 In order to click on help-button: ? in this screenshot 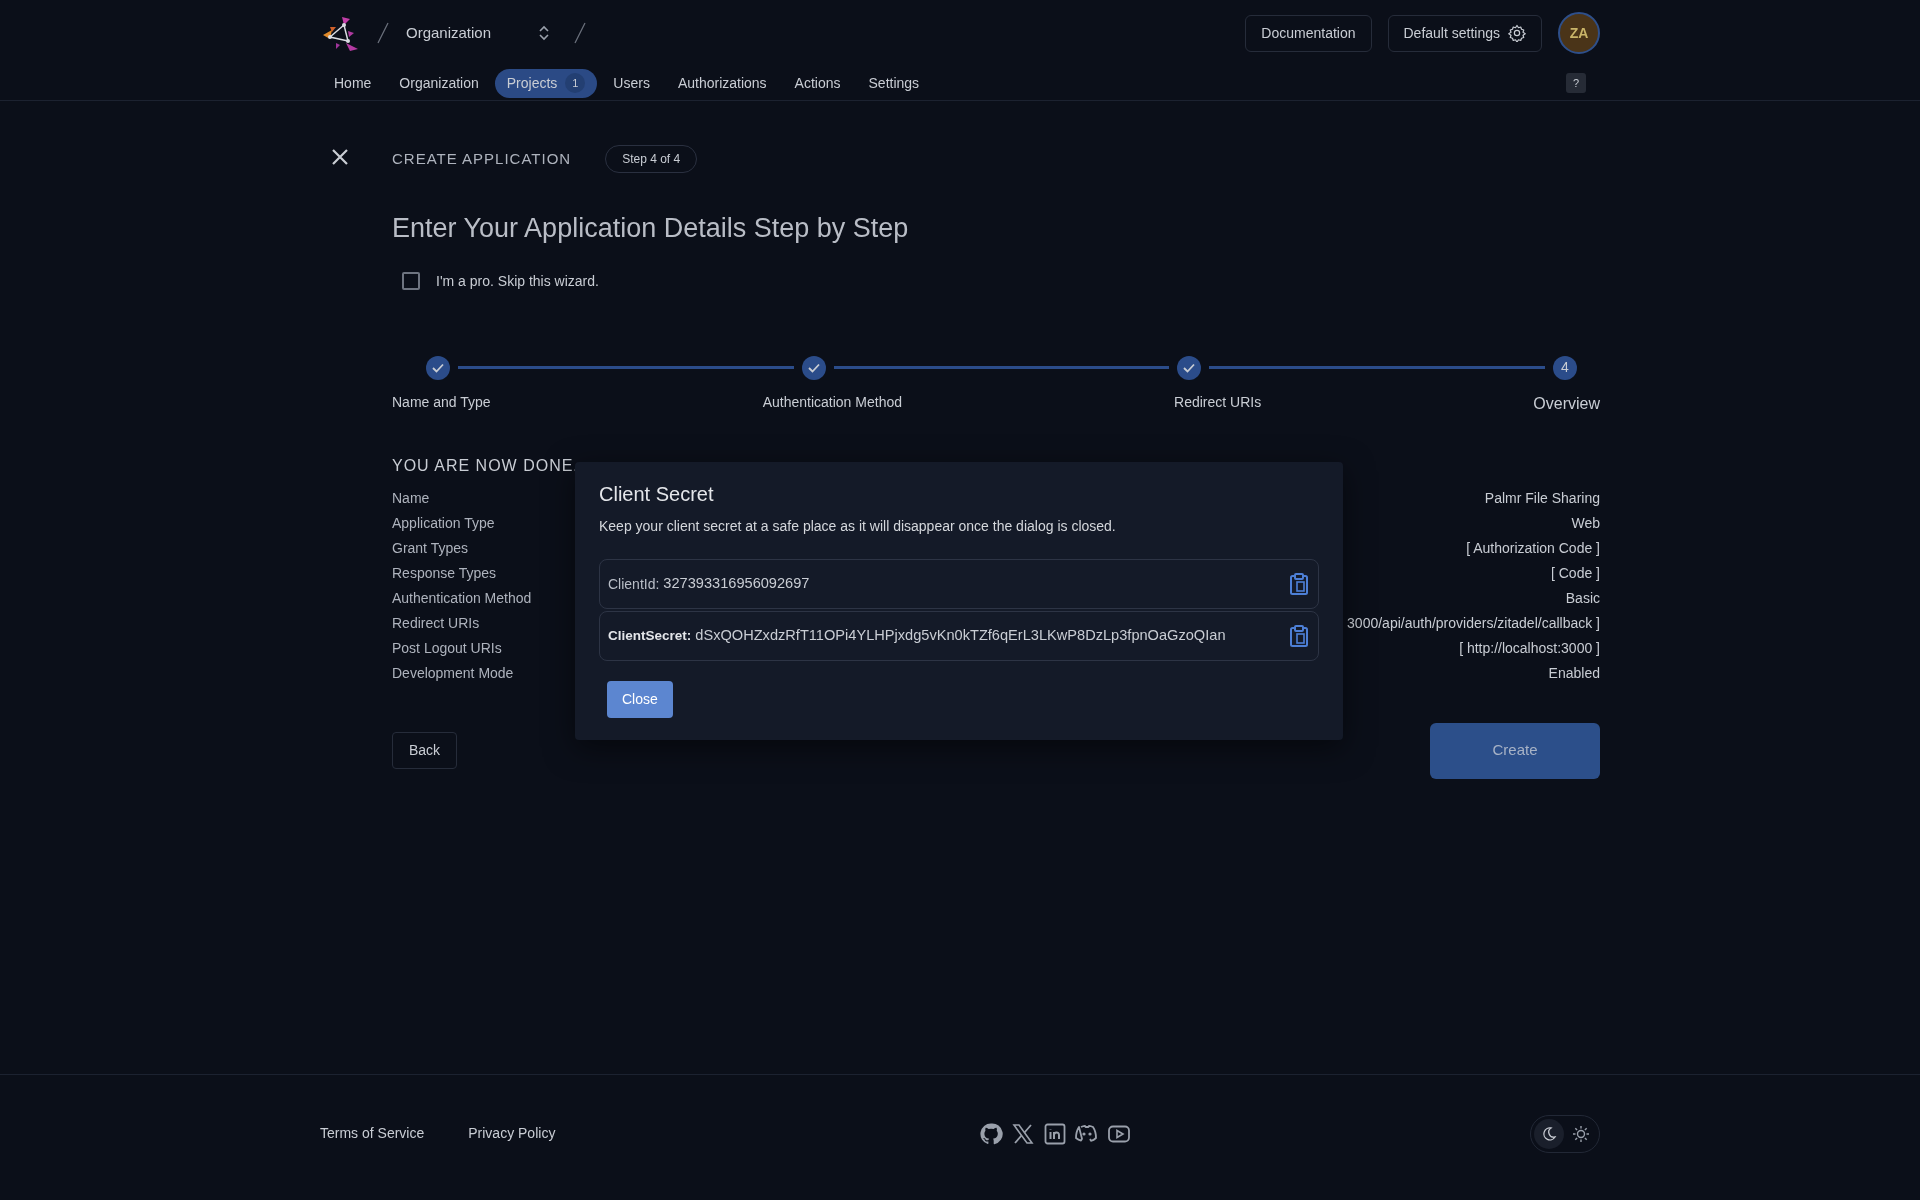, I will do `click(1576, 83)`.